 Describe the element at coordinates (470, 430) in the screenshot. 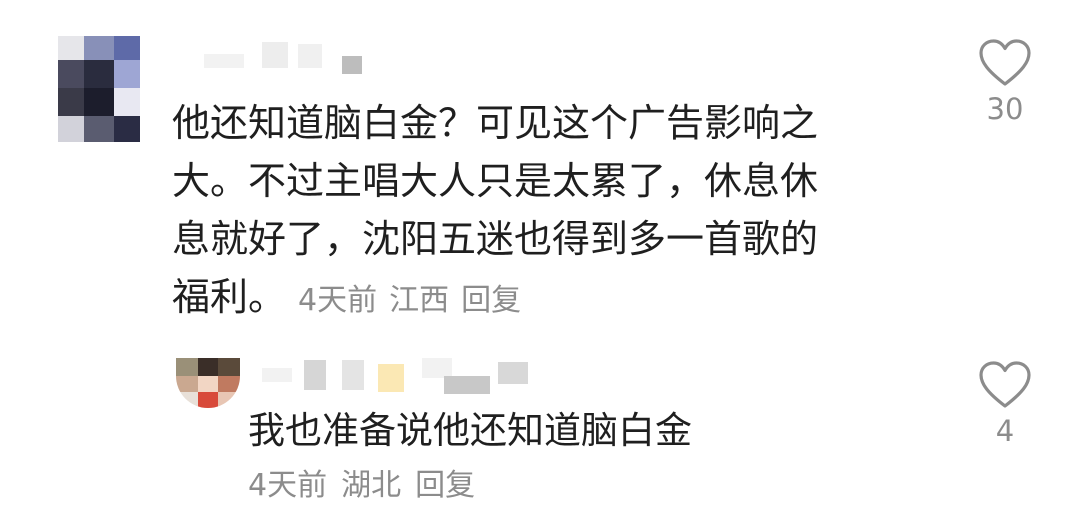

I see `reply-text: 我也准备说他还知道脑白金` at that location.